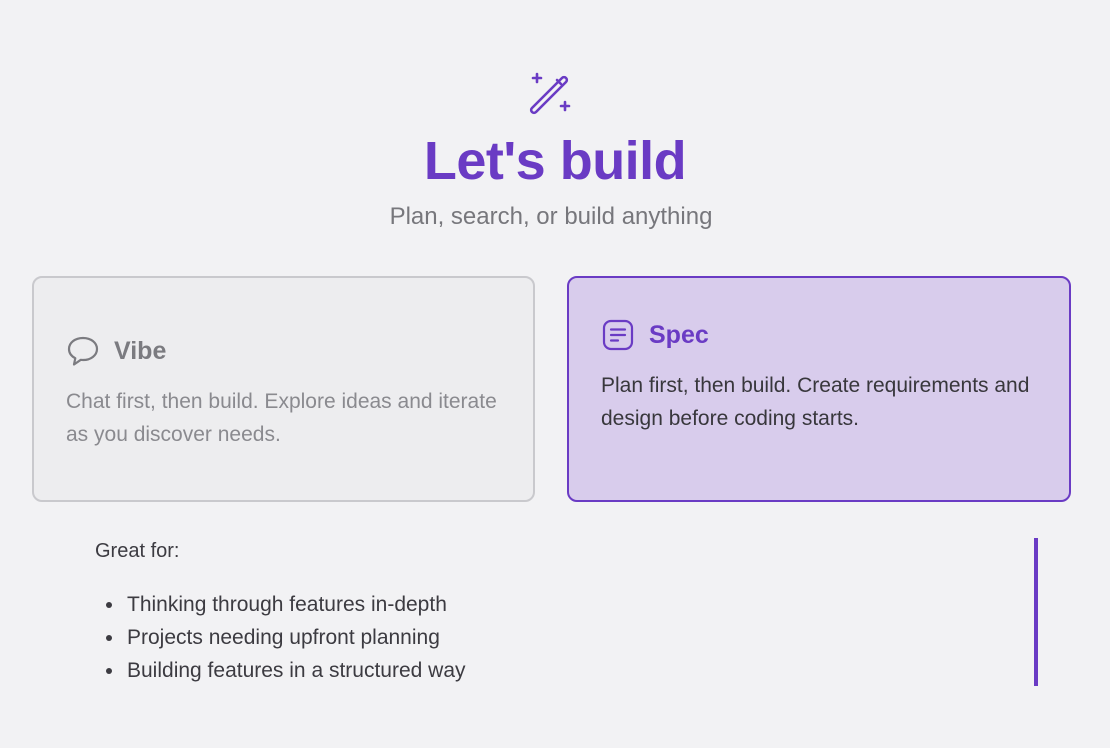 The image size is (1110, 748). Describe the element at coordinates (618, 335) in the screenshot. I see `document-lines-icon` at that location.